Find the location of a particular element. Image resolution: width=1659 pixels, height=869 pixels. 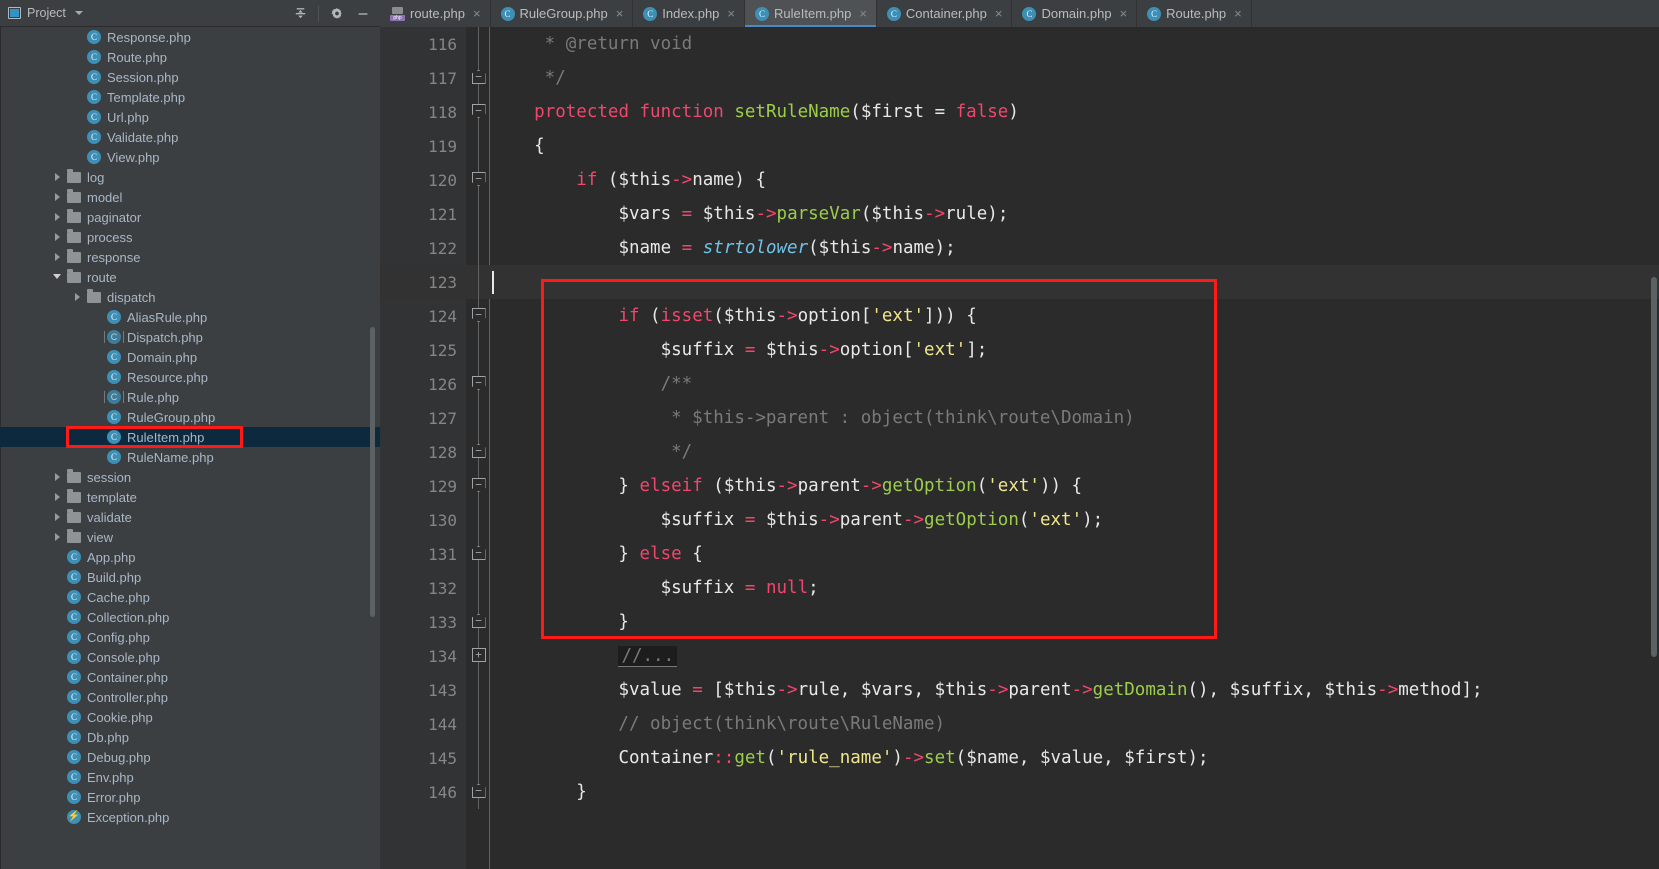

code-line: 146− } is located at coordinates (1019, 792).